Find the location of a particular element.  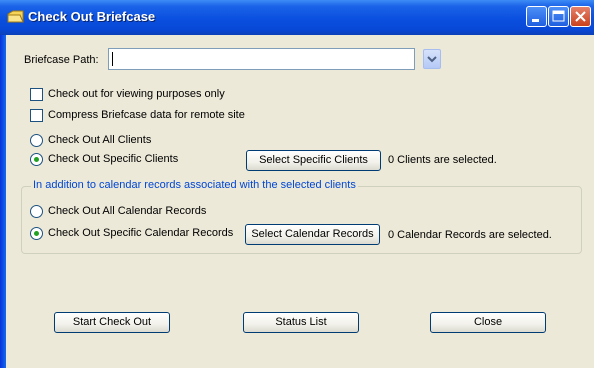

check-out-specific-clients-radio is located at coordinates (36, 159).